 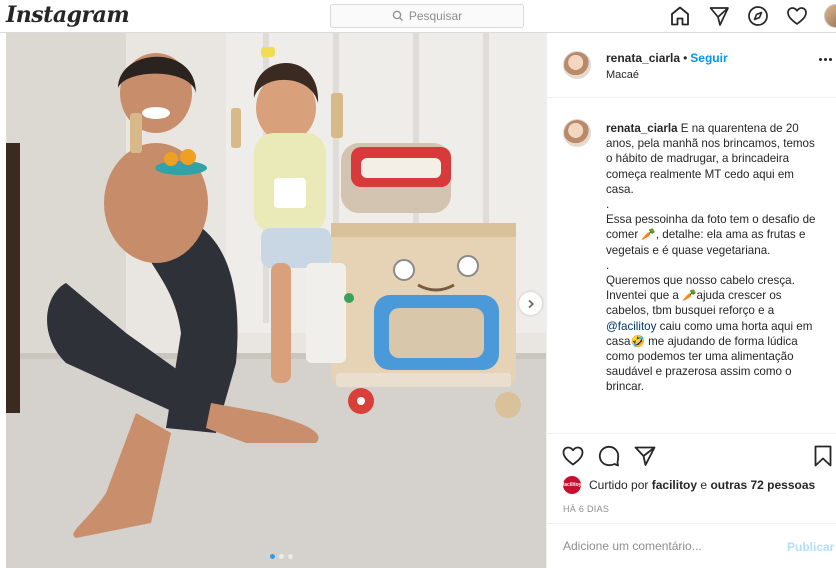 What do you see at coordinates (691, 453) in the screenshot?
I see `post-actions` at bounding box center [691, 453].